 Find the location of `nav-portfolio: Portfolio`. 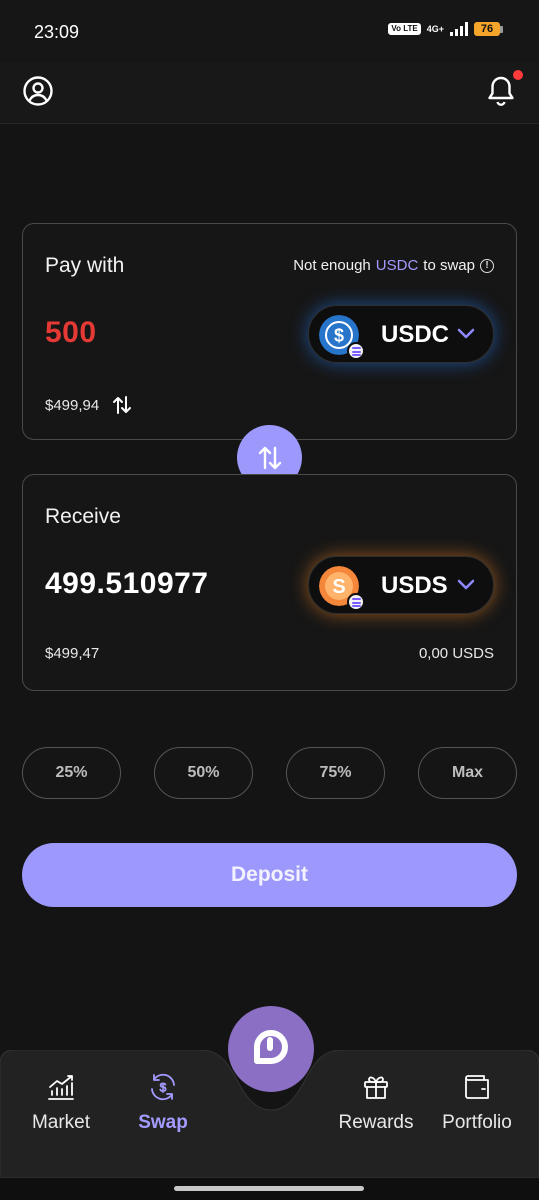

nav-portfolio: Portfolio is located at coordinates (477, 1103).